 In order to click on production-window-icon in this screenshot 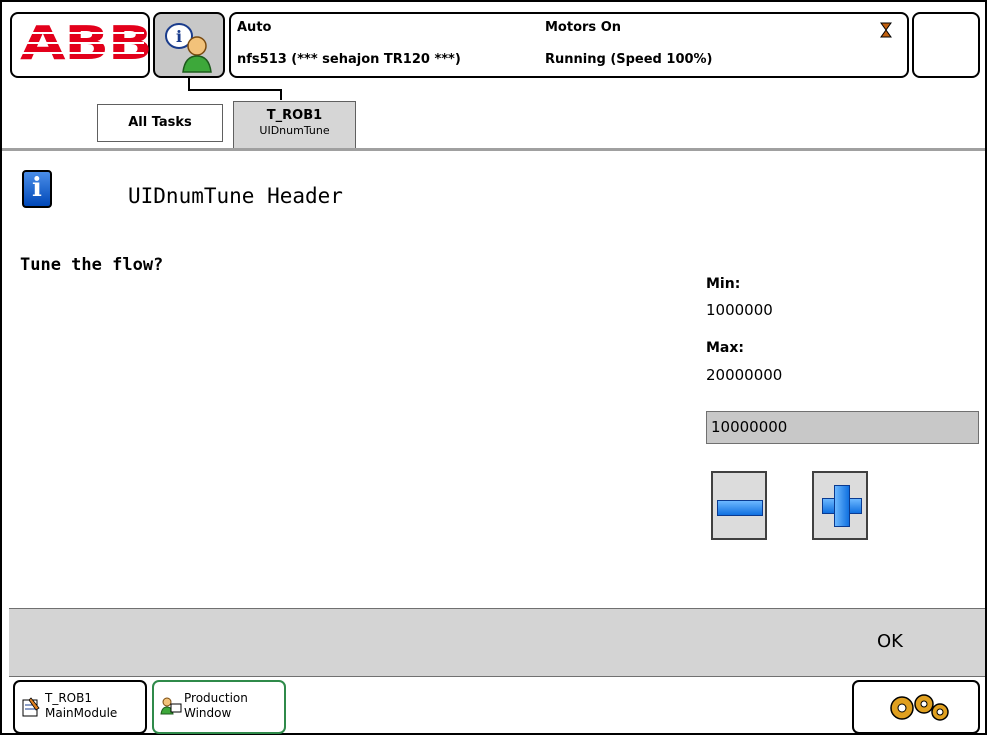, I will do `click(171, 706)`.